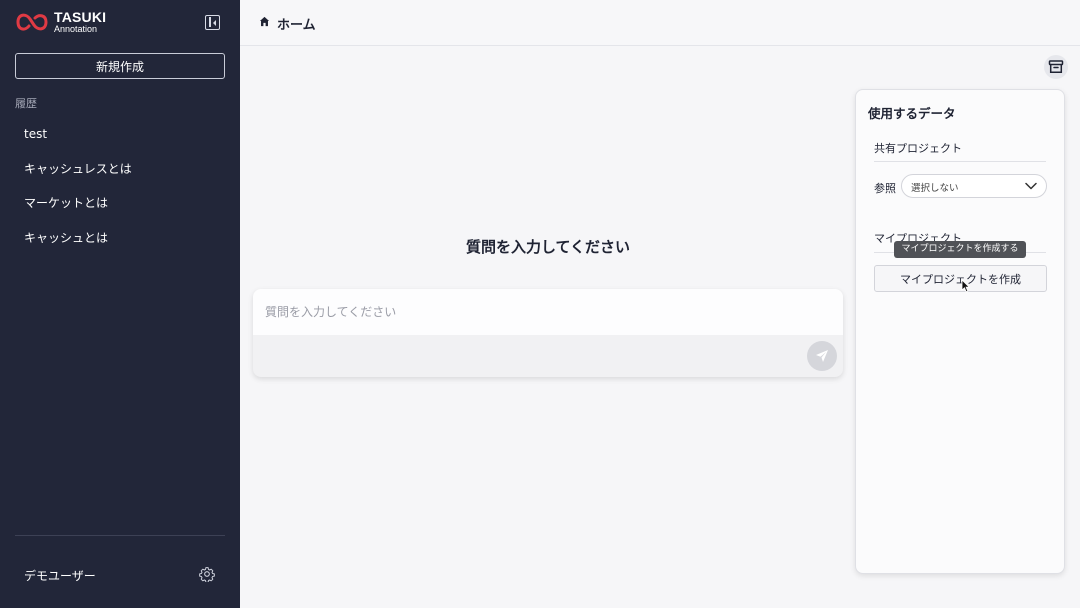 This screenshot has height=608, width=1080. What do you see at coordinates (26, 103) in the screenshot?
I see `history-heading: 履歴` at bounding box center [26, 103].